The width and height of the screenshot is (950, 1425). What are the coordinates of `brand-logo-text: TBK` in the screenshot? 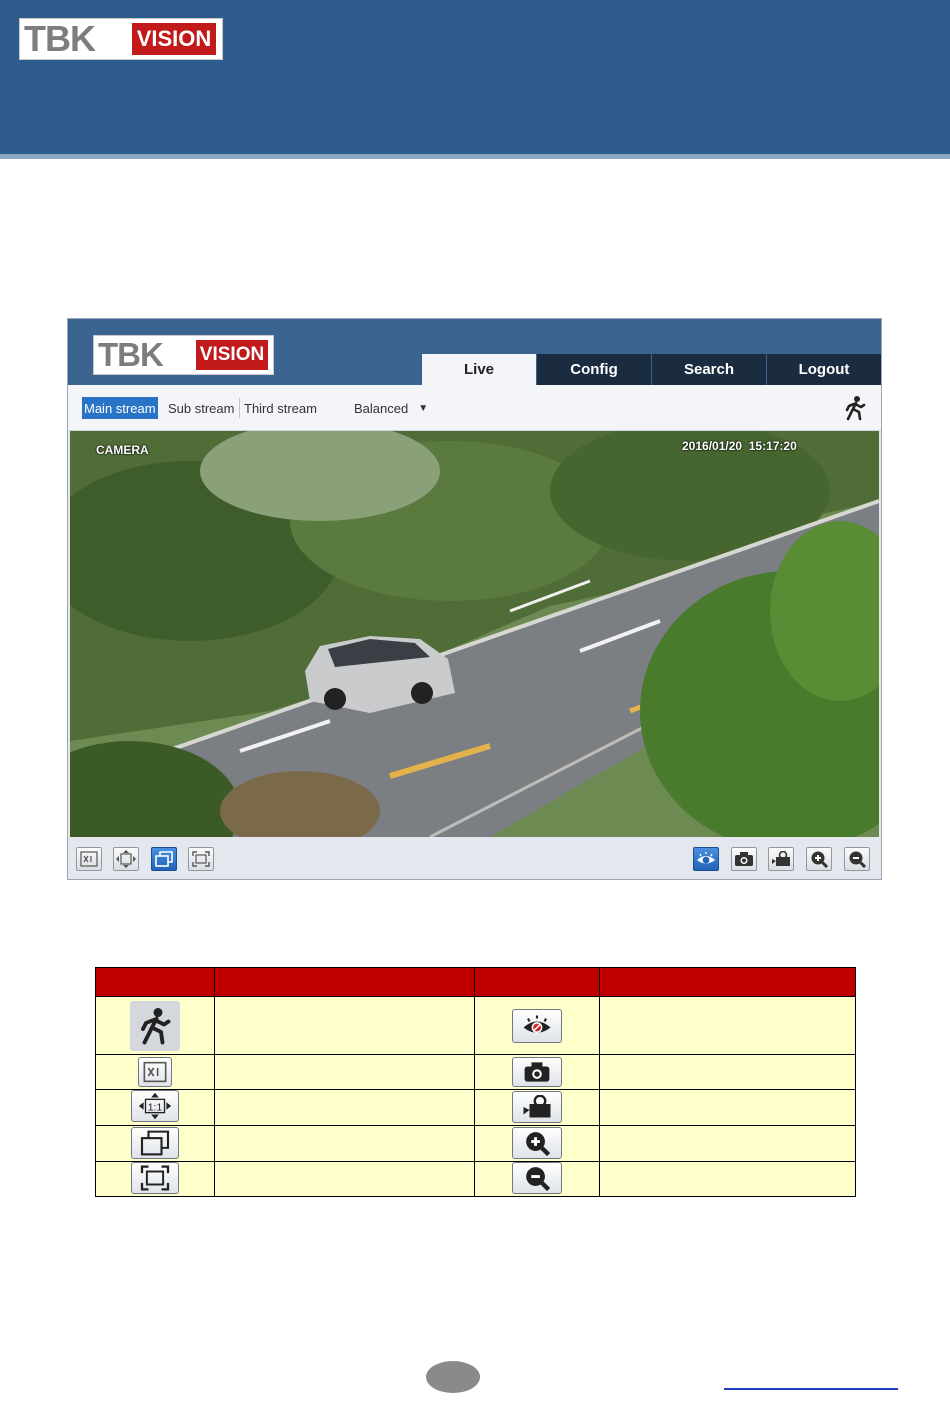 It's located at (60, 38).